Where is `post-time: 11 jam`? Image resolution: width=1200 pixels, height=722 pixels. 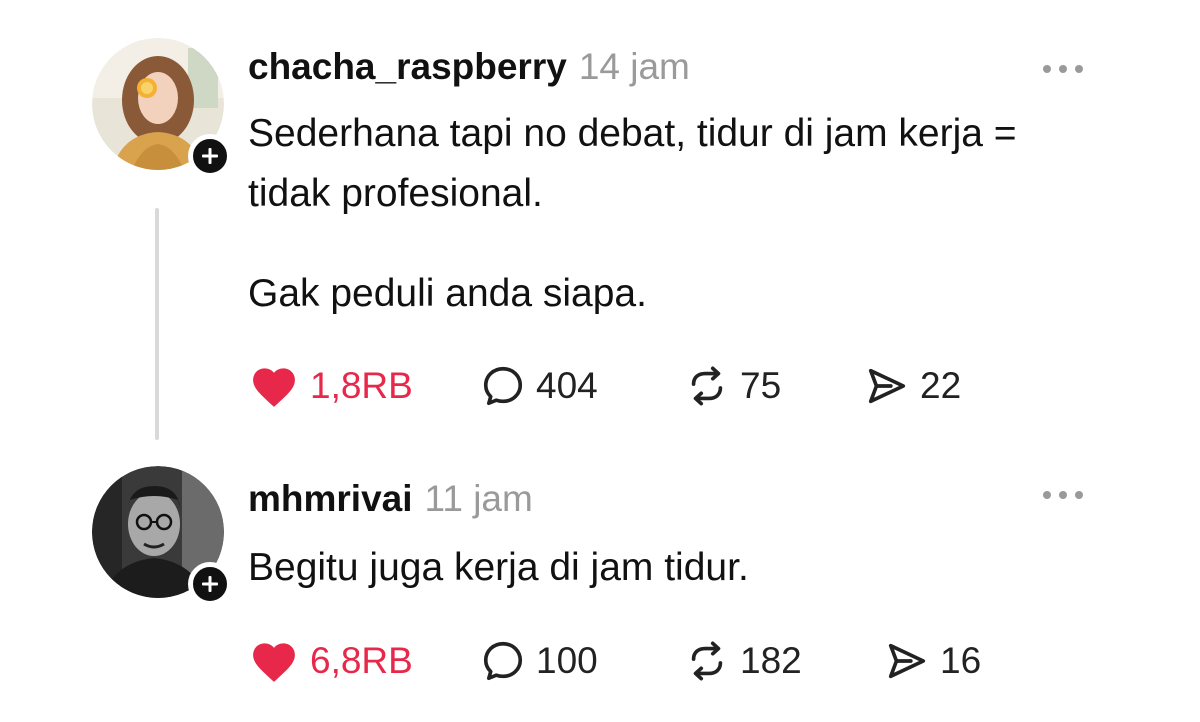
post-time: 11 jam is located at coordinates (478, 498).